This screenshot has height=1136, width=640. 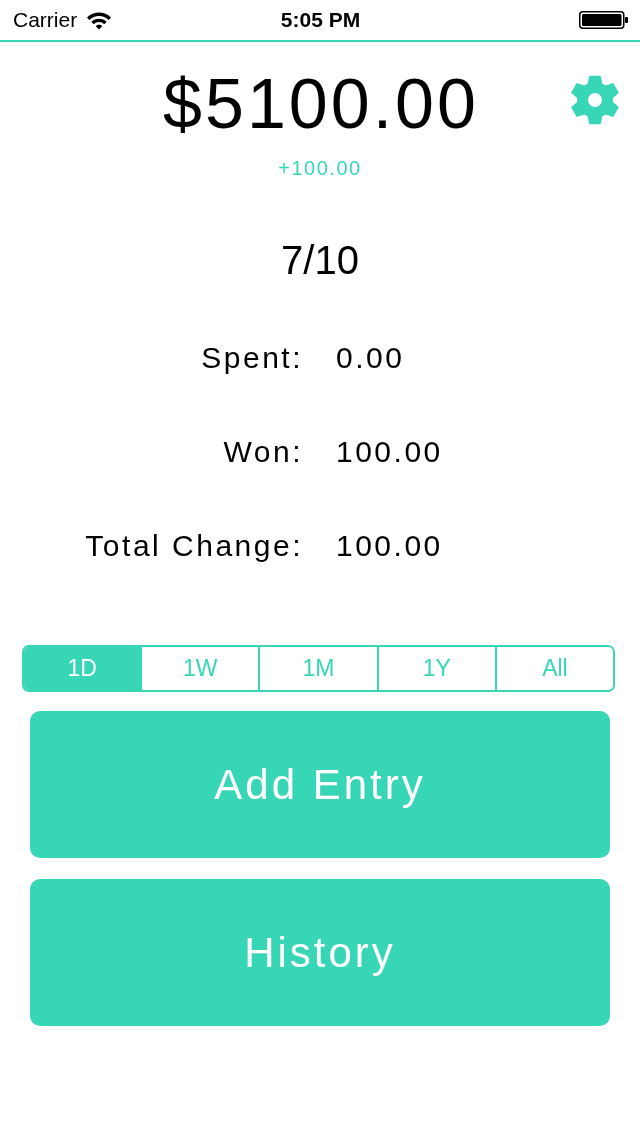 I want to click on wifi-icon, so click(x=99, y=20).